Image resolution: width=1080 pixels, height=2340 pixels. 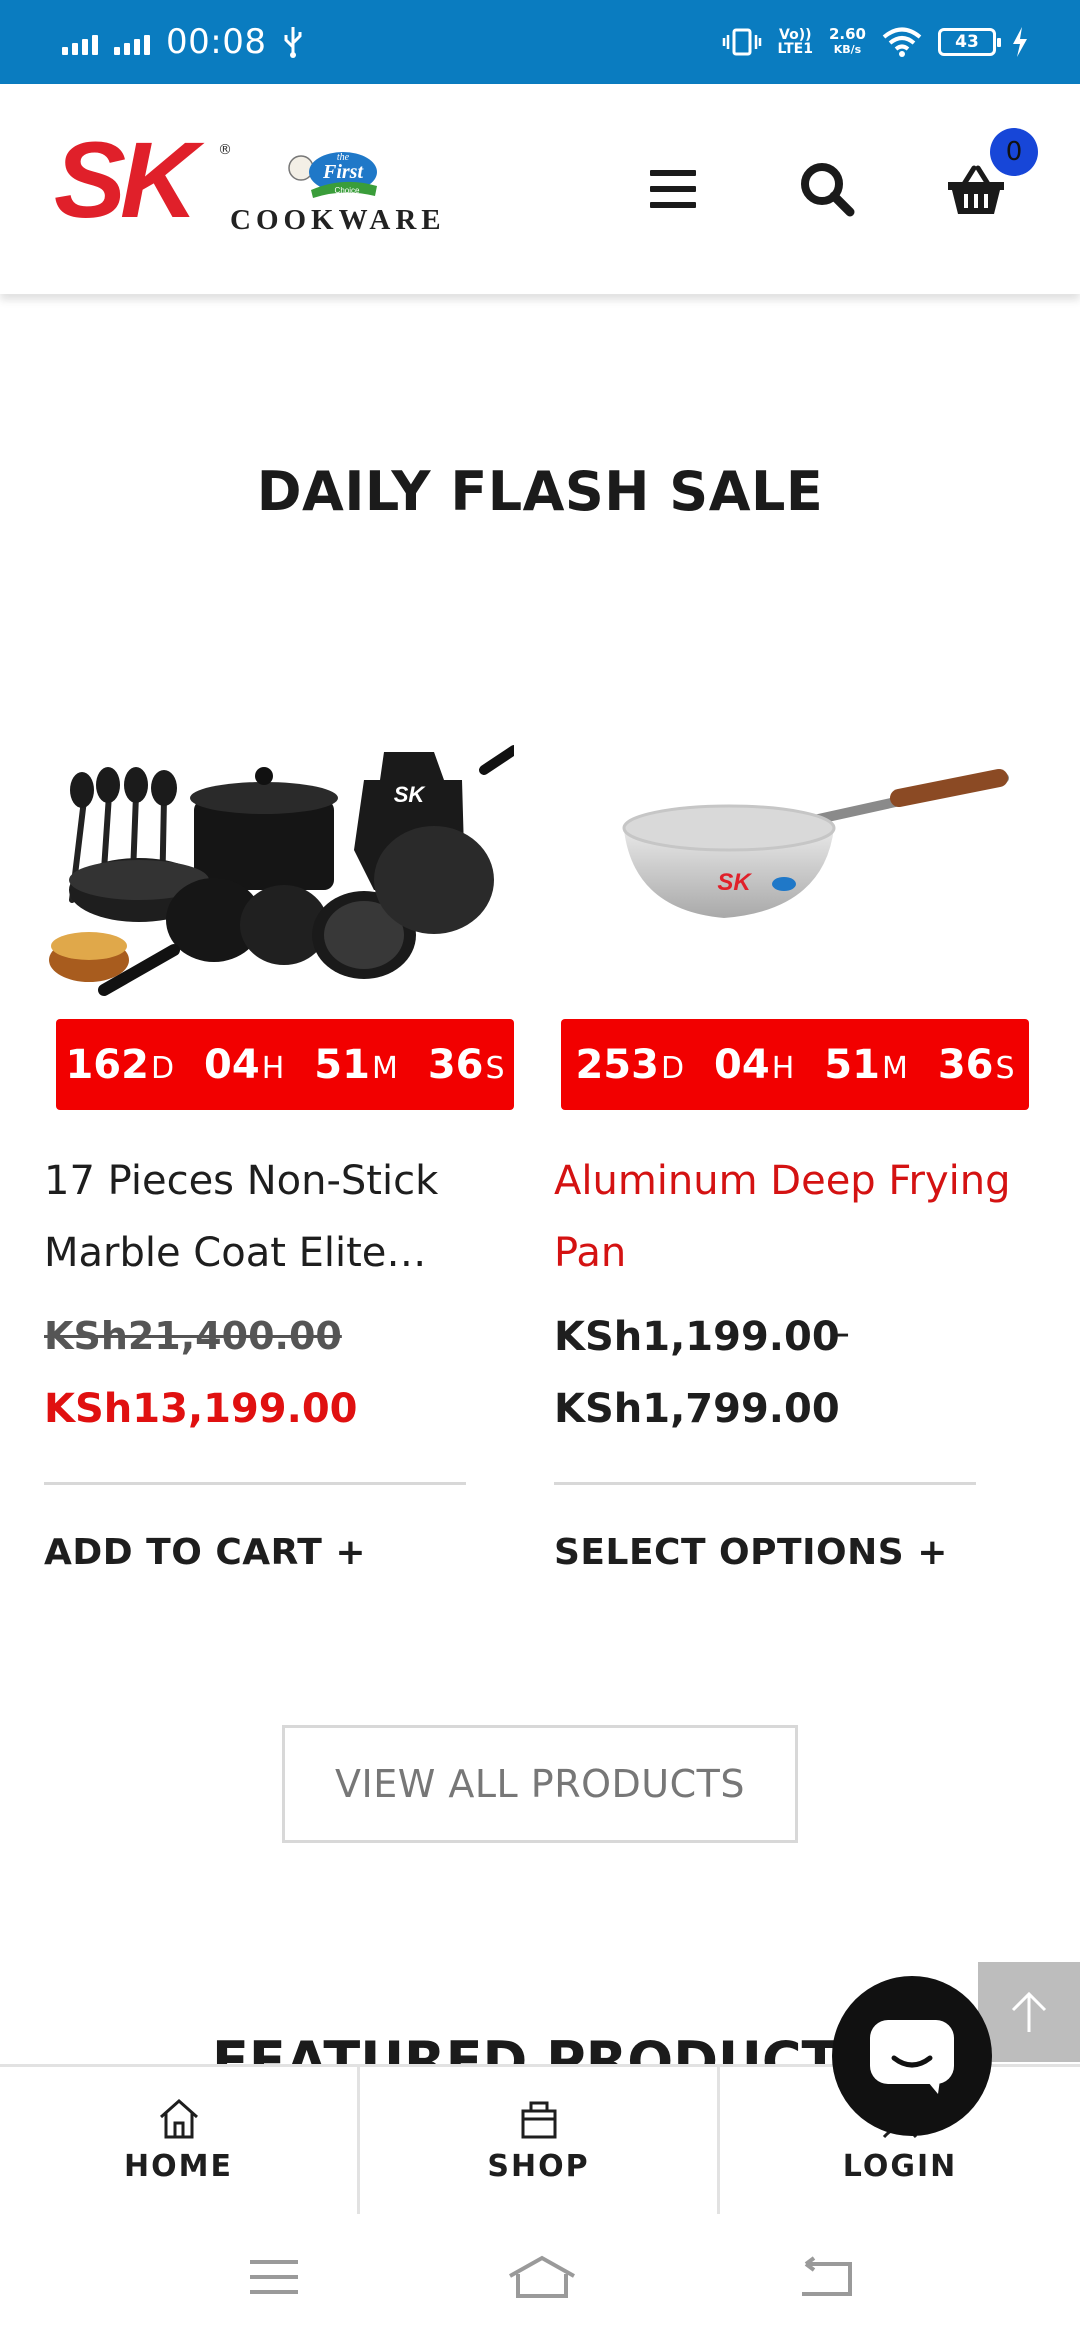 I want to click on chat-icon, so click(x=912, y=2057).